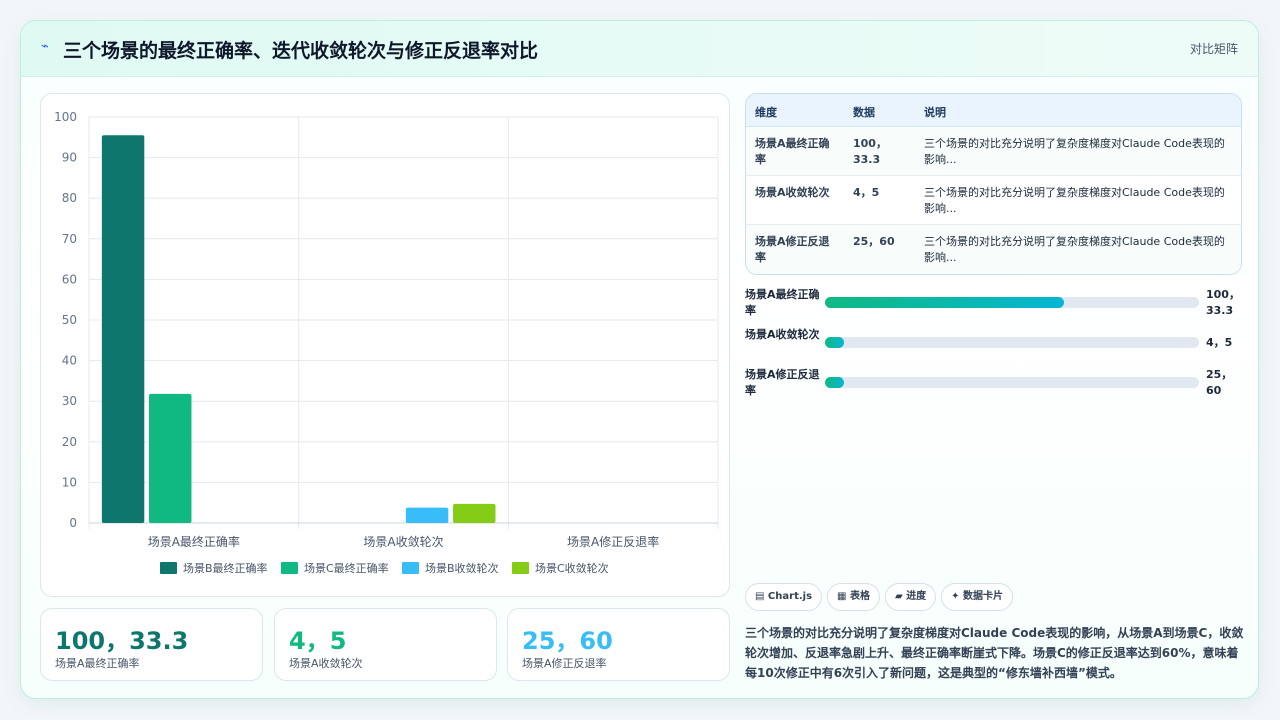 The image size is (1280, 720). Describe the element at coordinates (639, 49) in the screenshot. I see `header-bar: ⌁ 三个场景的最终正确率、迭代收敛轮次与修正反退率对比 对比矩阵` at that location.